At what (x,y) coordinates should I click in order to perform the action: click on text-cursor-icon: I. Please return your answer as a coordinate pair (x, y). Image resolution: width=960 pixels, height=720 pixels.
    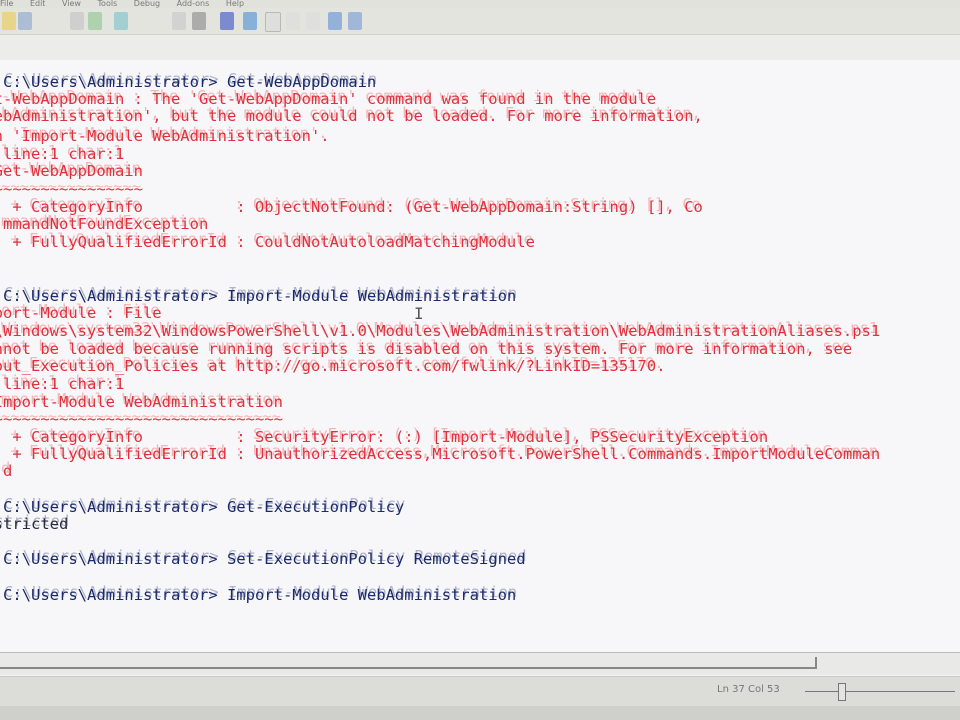
    Looking at the image, I should click on (419, 313).